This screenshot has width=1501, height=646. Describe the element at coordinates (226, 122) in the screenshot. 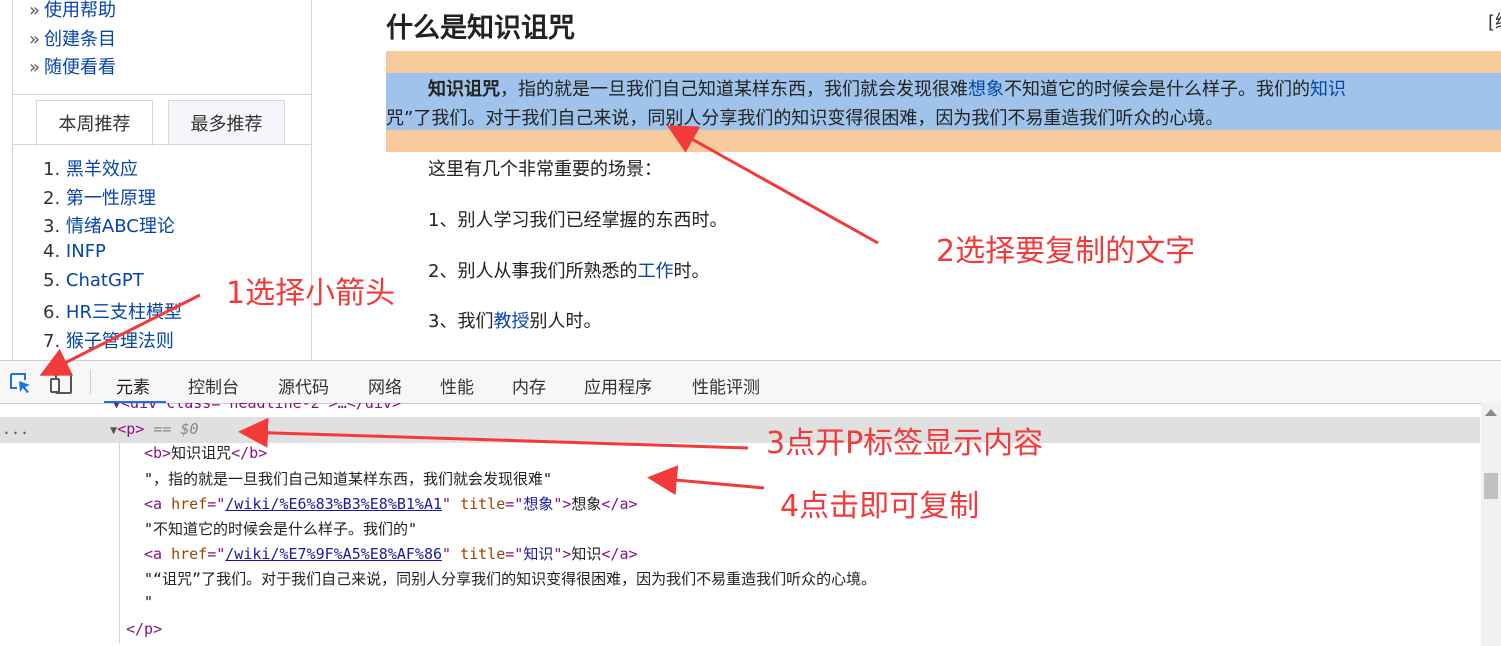

I see `tab-most: 最多推荐` at that location.